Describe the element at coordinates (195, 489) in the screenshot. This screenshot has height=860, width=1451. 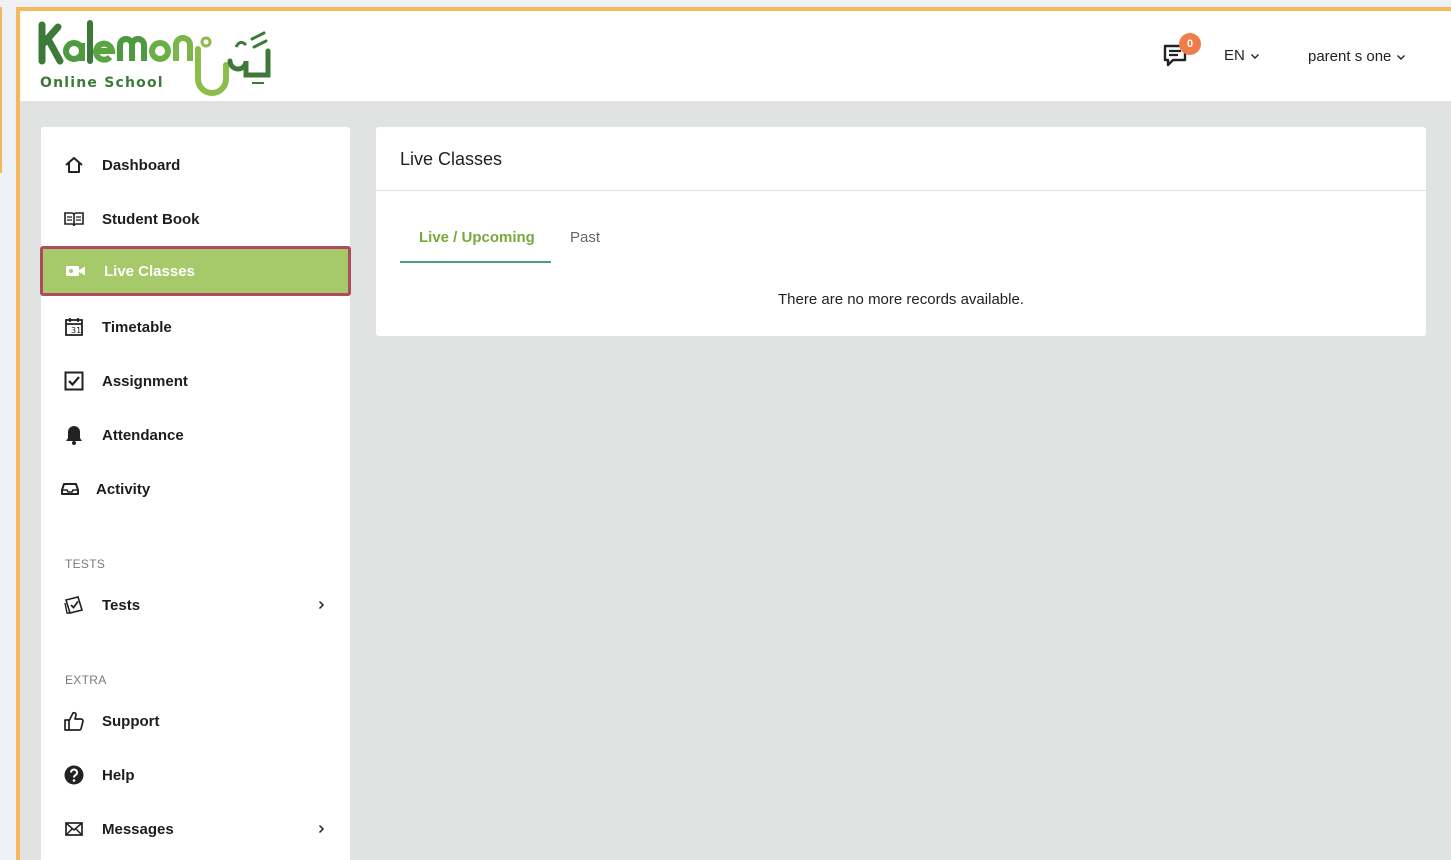
I see `sidebar-item-activity: Activity` at that location.